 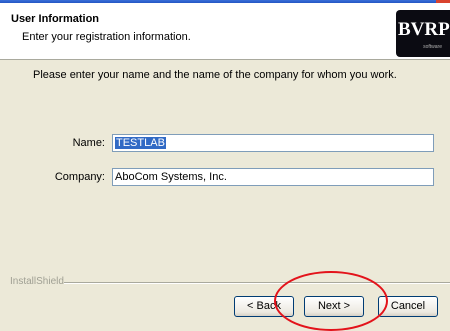 I want to click on next-button: Next >, so click(x=334, y=306).